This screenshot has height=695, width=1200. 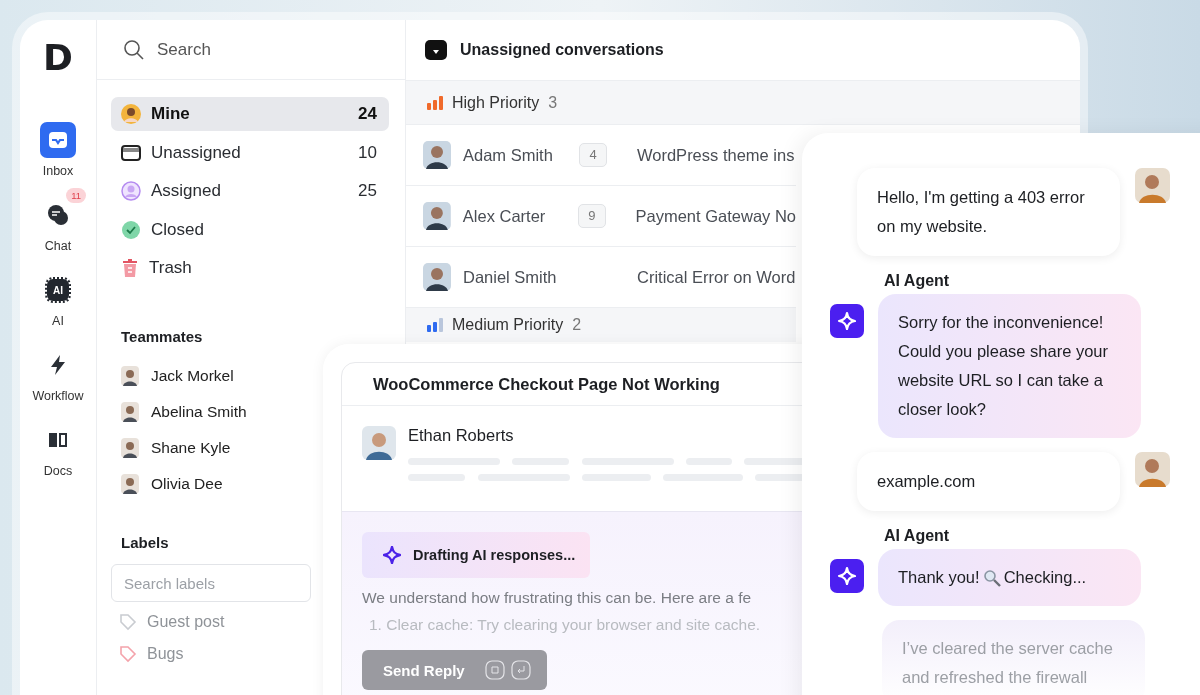 What do you see at coordinates (250, 191) in the screenshot?
I see `folder-item: Assigned 25` at bounding box center [250, 191].